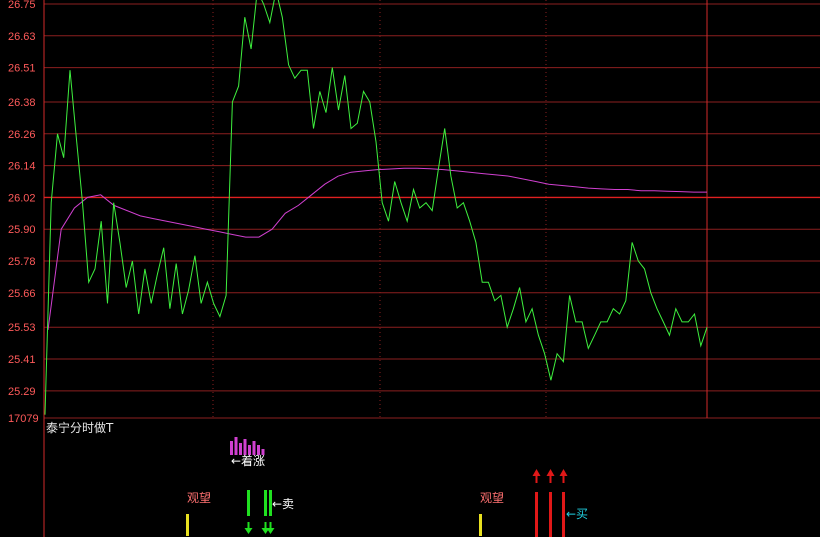  I want to click on y-tick-label: 25.90, so click(22, 230).